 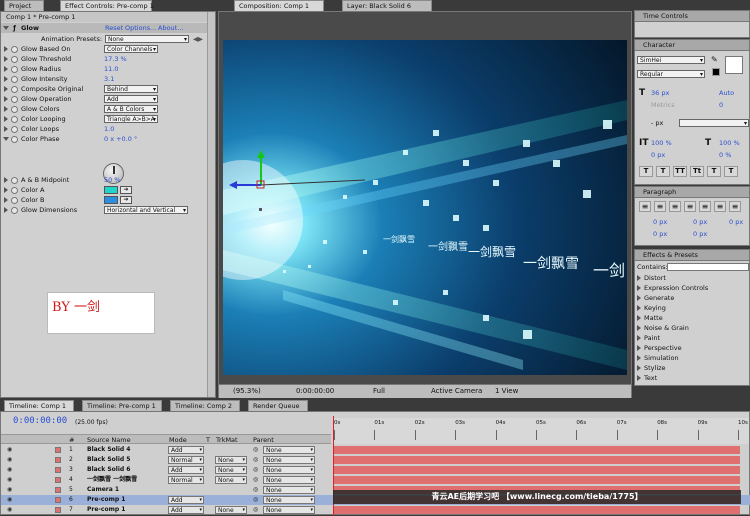 What do you see at coordinates (108, 450) in the screenshot?
I see `layer-name: Black Solid 4` at bounding box center [108, 450].